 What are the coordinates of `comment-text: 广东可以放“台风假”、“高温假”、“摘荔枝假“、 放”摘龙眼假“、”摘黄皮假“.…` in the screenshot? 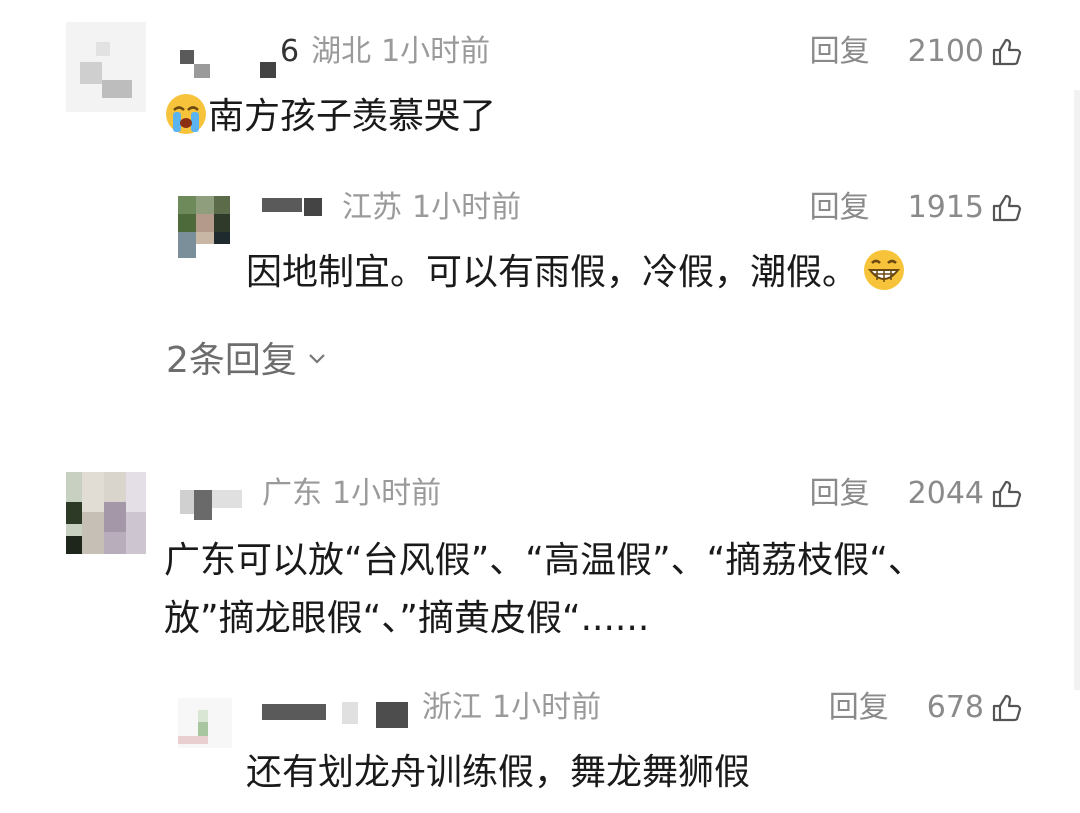 It's located at (544, 590).